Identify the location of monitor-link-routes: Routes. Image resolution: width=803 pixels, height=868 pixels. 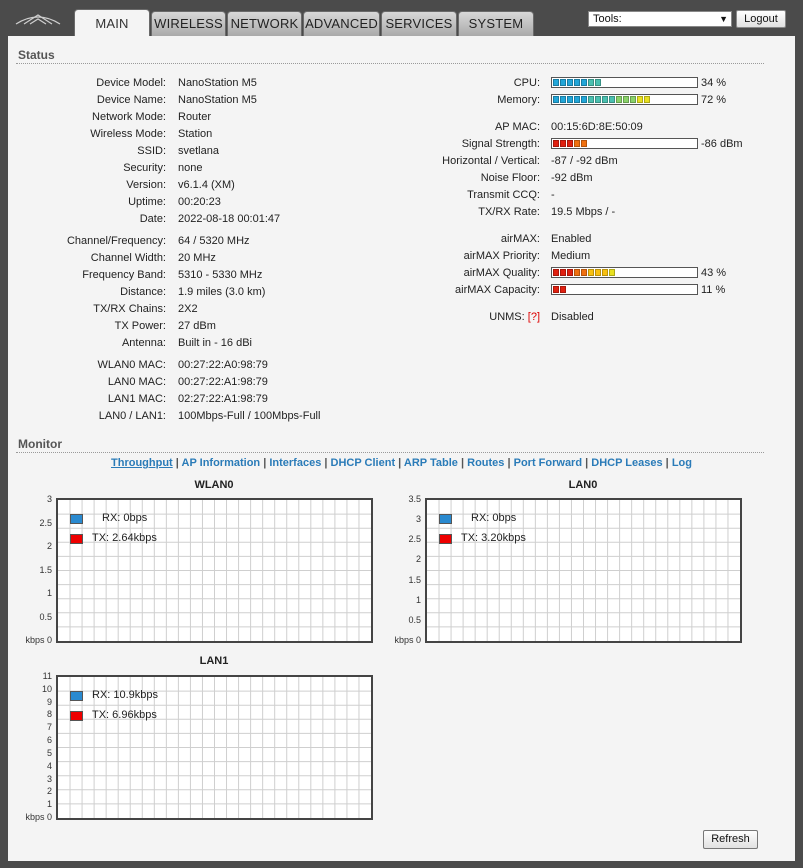
(485, 463).